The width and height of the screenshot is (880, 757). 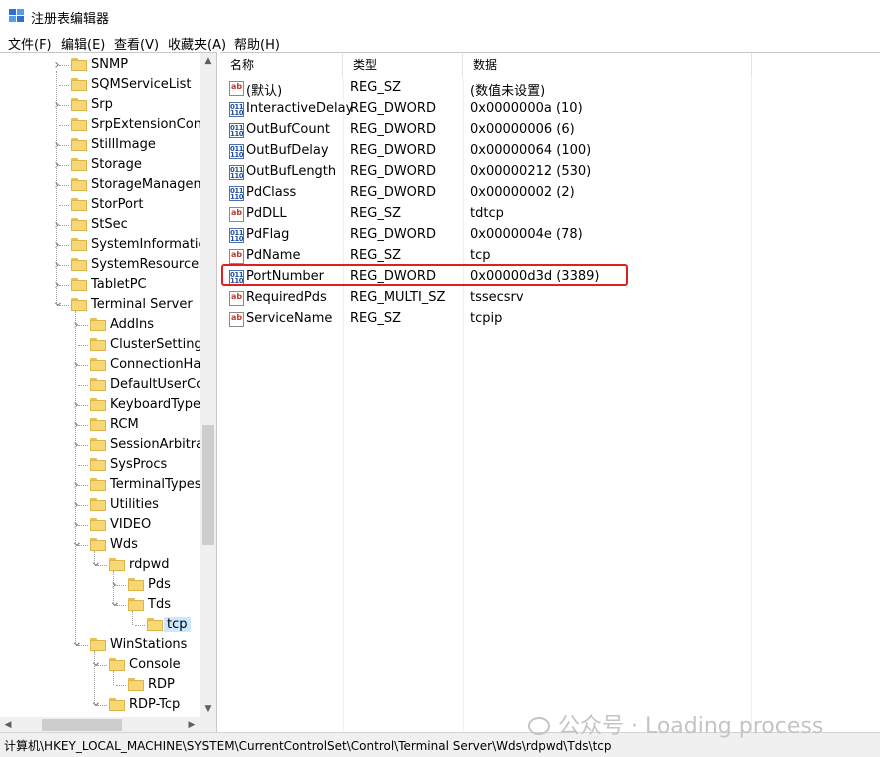 I want to click on menu-item-0: 文件(F), so click(x=30, y=43).